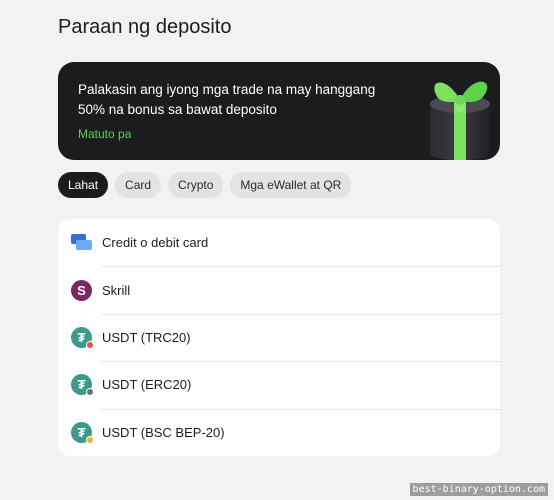  Describe the element at coordinates (145, 27) in the screenshot. I see `page-title: Paraan ng deposito` at that location.